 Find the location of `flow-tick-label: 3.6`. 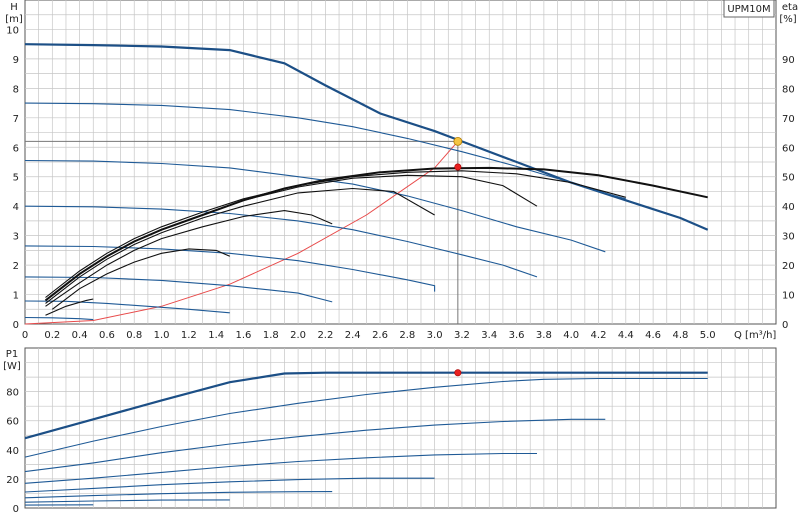

flow-tick-label: 3.6 is located at coordinates (517, 335).